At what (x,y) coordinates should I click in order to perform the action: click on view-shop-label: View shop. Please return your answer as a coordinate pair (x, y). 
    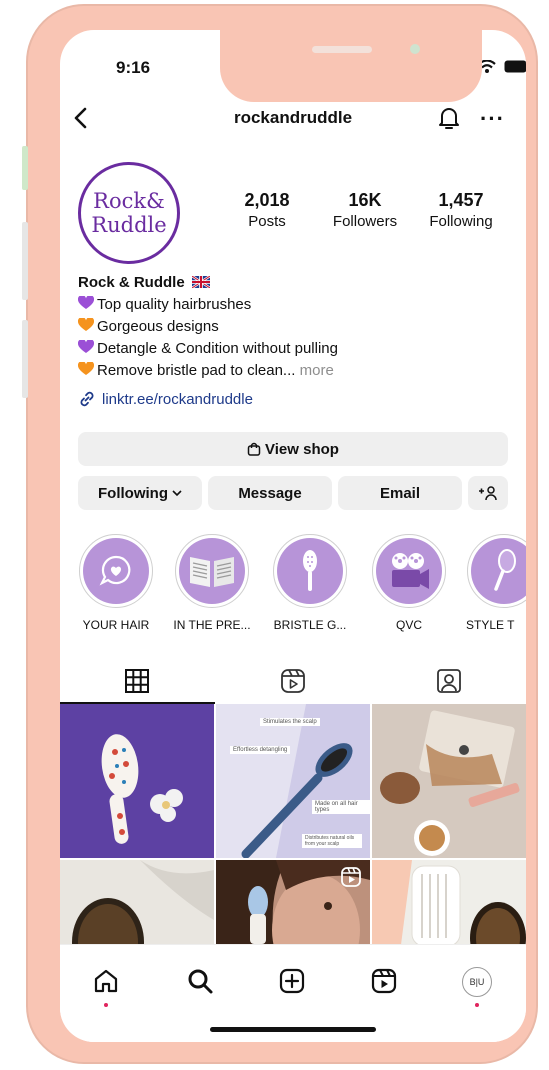
    Looking at the image, I should click on (302, 449).